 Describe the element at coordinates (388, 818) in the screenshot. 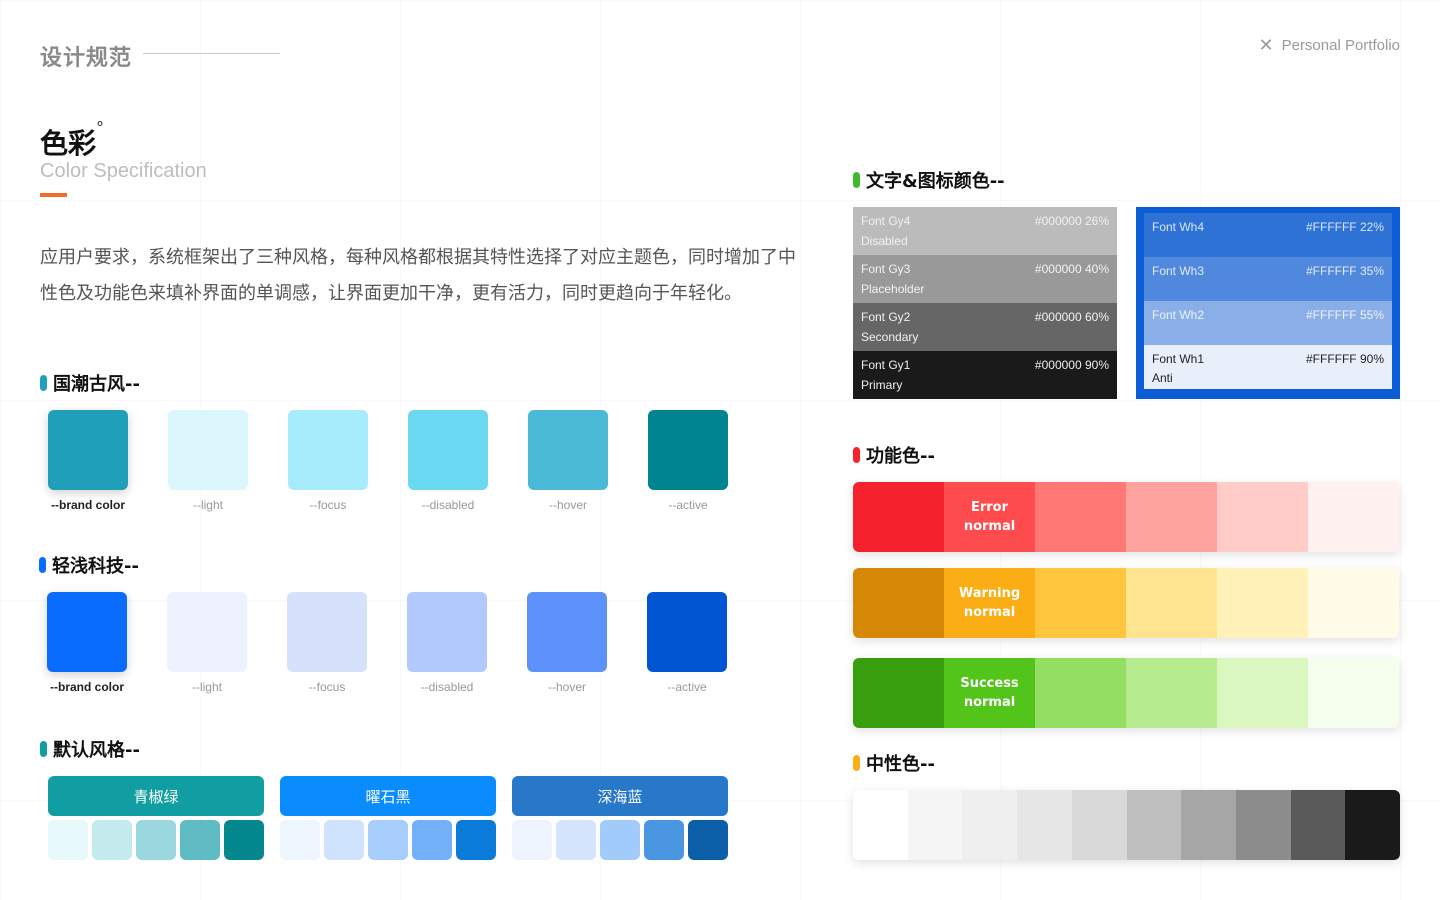

I see `theme-yaoshi: 曜石黑` at that location.